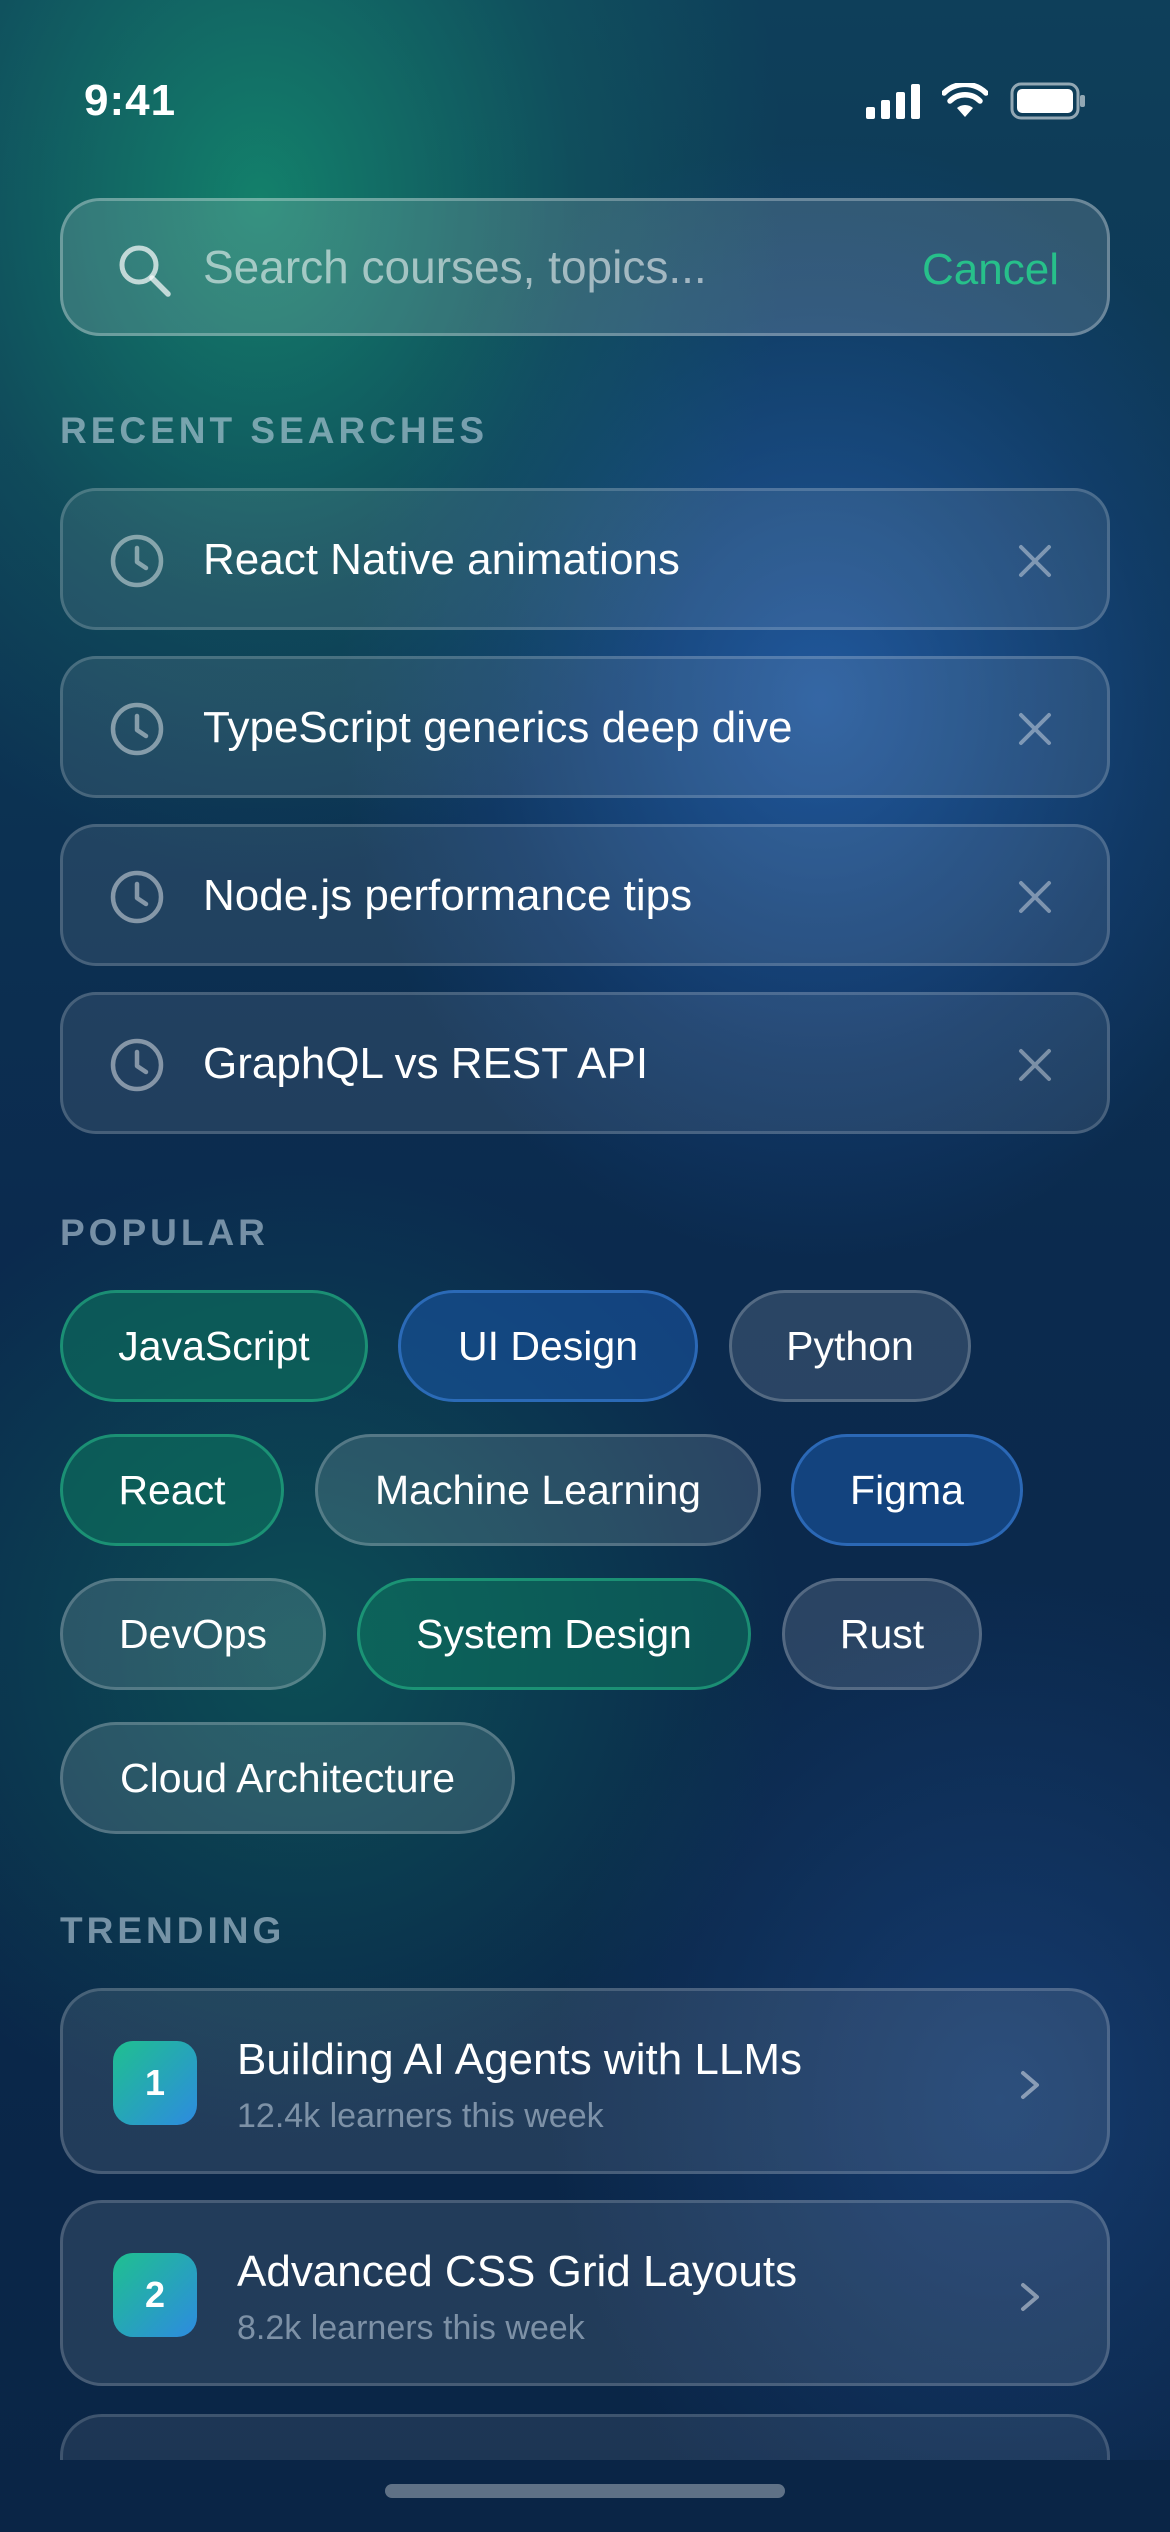  Describe the element at coordinates (441, 559) in the screenshot. I see `recent-search-label: React Native animations` at that location.